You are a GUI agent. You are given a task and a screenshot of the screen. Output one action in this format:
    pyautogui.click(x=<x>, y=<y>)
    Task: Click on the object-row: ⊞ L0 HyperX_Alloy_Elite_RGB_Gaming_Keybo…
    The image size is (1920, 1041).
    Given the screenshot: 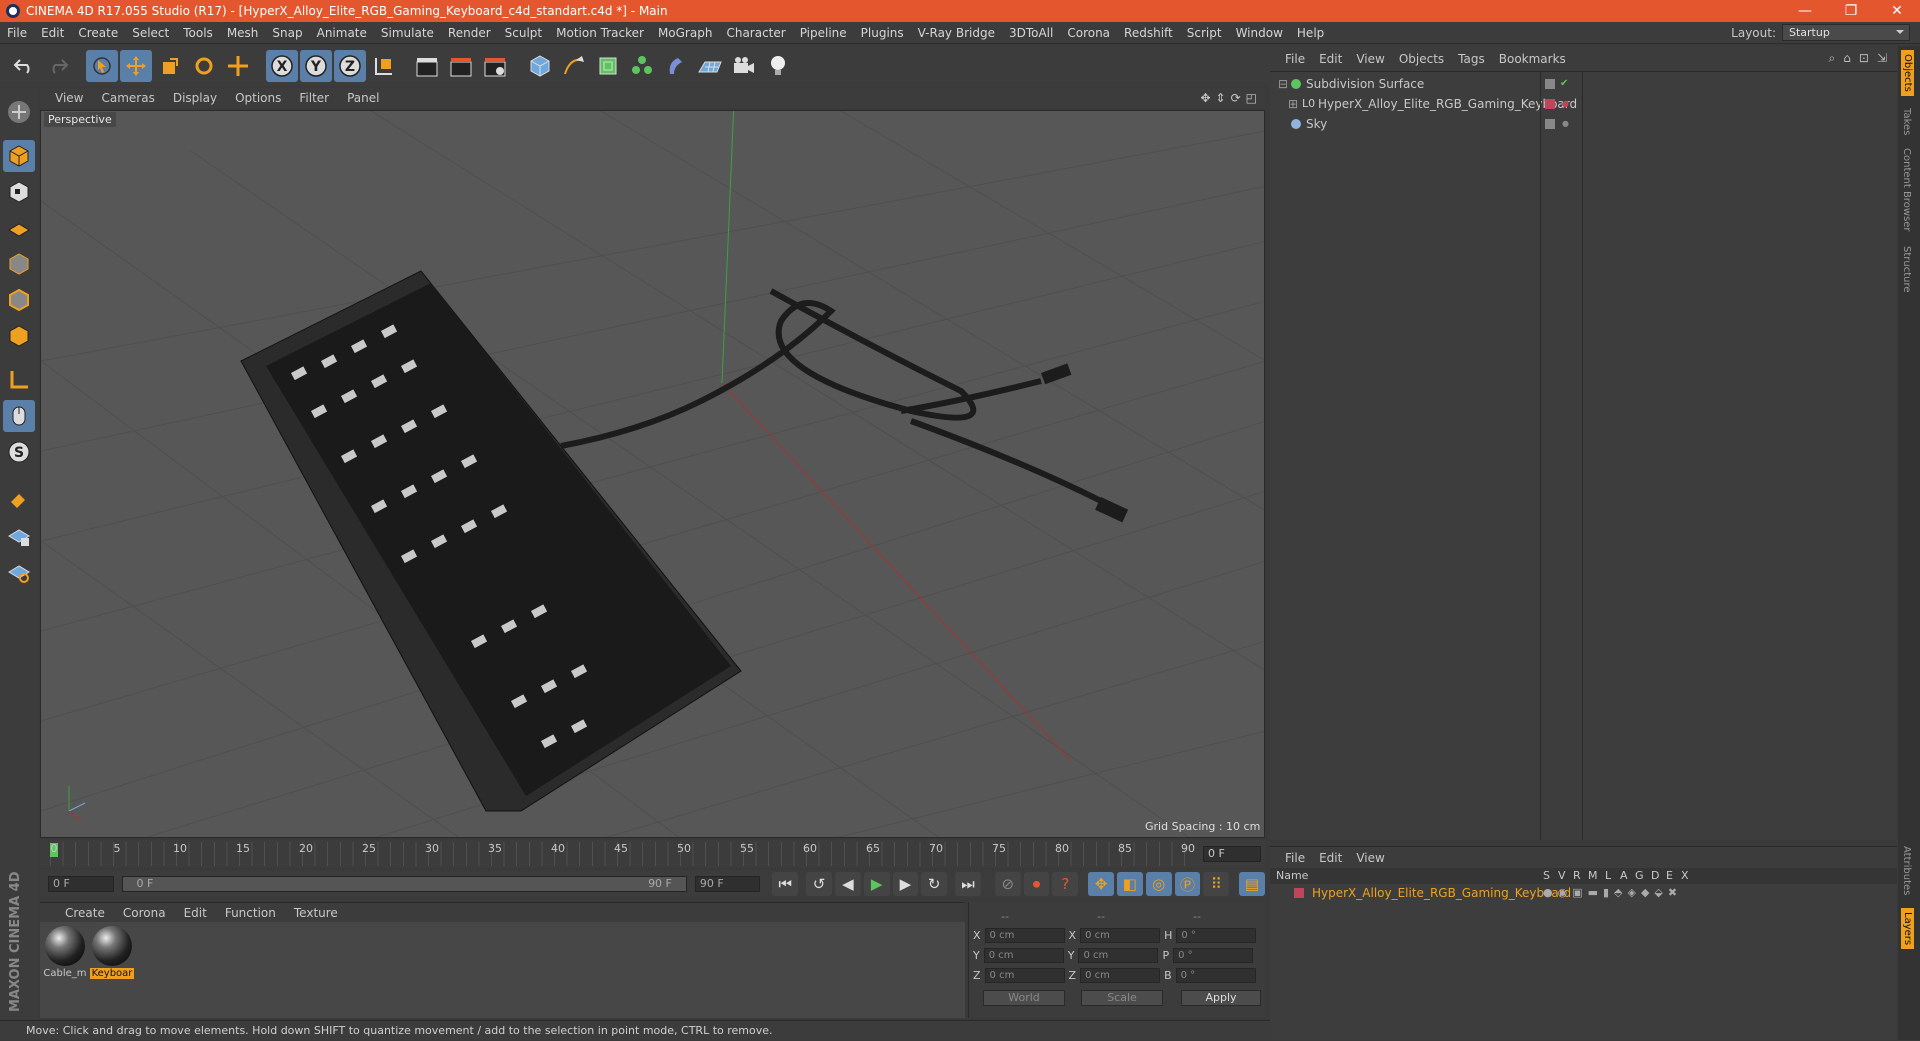 What is the action you would take?
    pyautogui.click(x=1583, y=104)
    